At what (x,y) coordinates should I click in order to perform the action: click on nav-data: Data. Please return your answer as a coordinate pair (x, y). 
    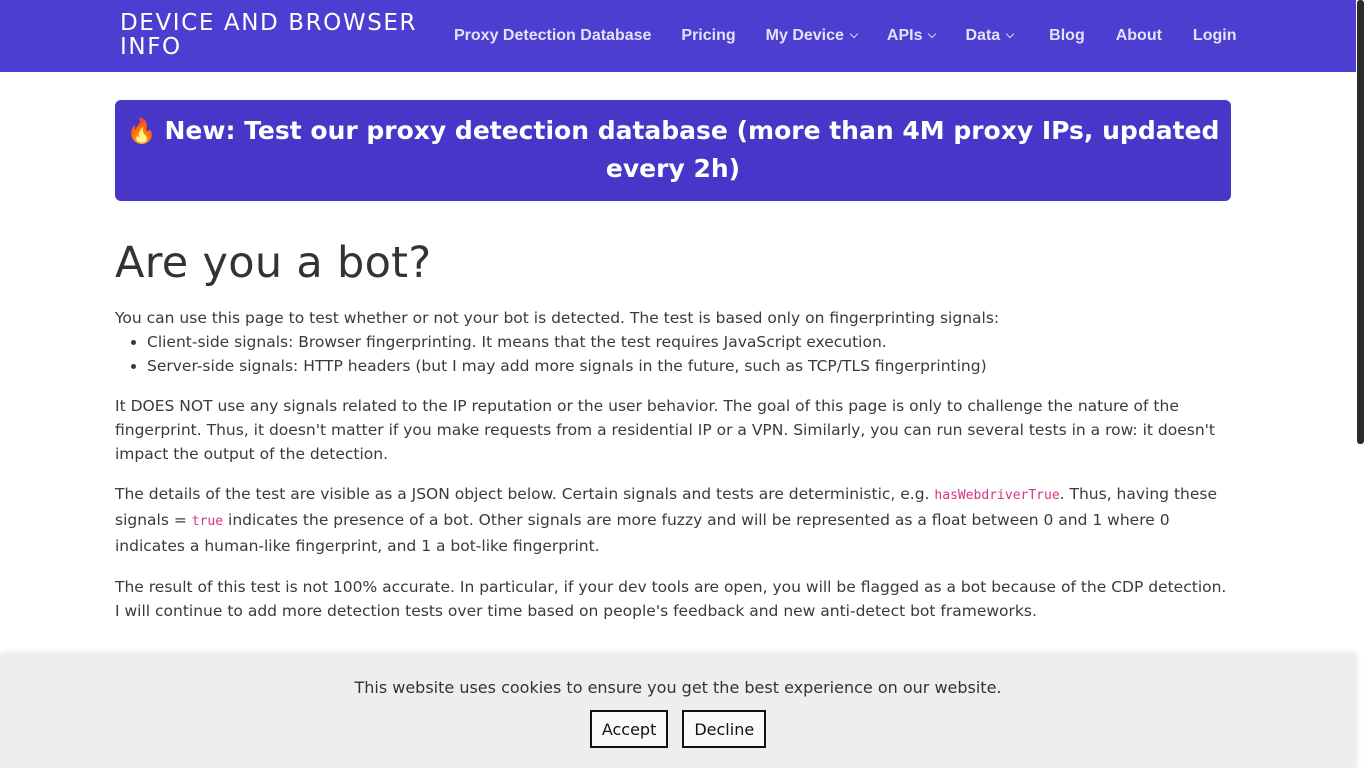
    Looking at the image, I should click on (990, 36).